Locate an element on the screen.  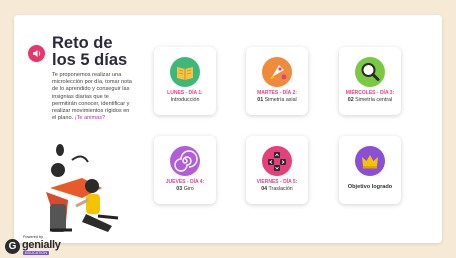
card-topic: 02 Simetría central is located at coordinates (370, 100).